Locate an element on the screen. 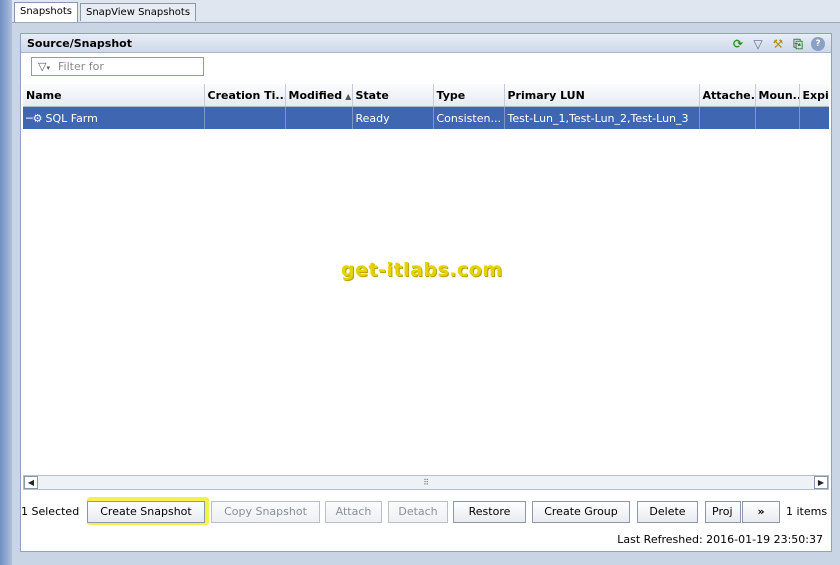 This screenshot has width=840, height=565. panel-header: Source/Snapshot ⟳ ▽ ⚒ ⎘ ? is located at coordinates (426, 43).